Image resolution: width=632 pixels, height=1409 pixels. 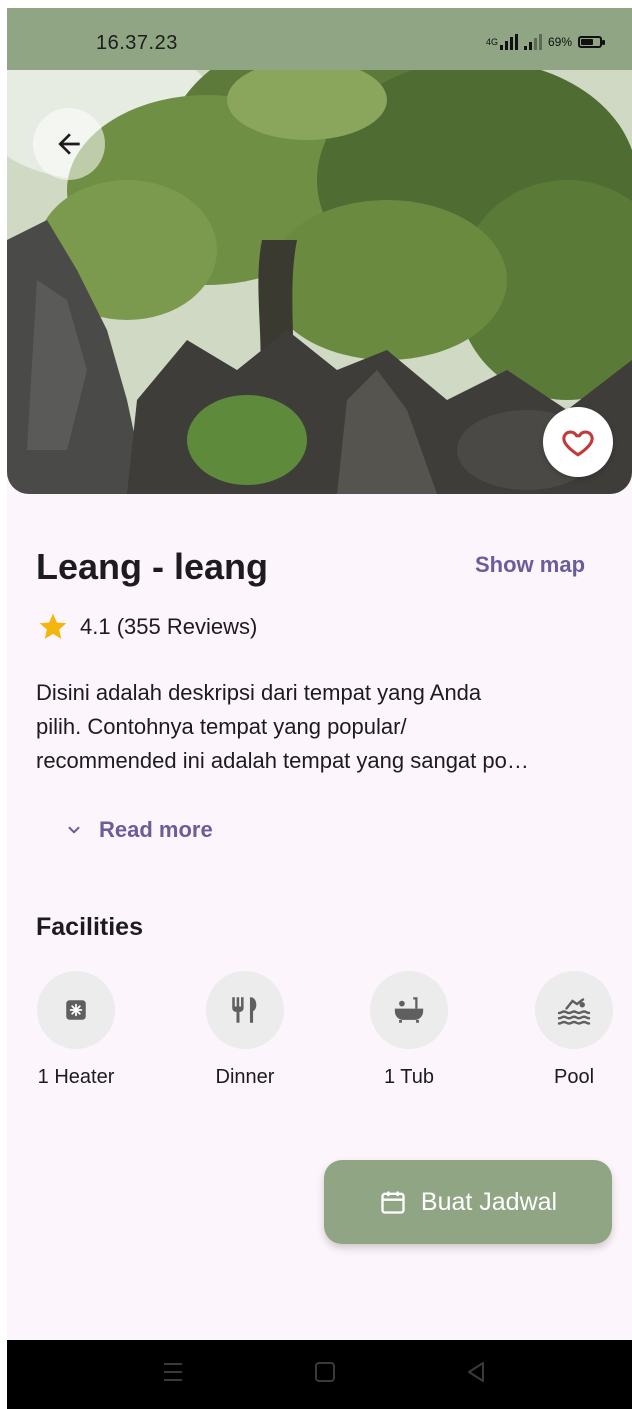 I want to click on status-time: 16.37.23, so click(x=137, y=43).